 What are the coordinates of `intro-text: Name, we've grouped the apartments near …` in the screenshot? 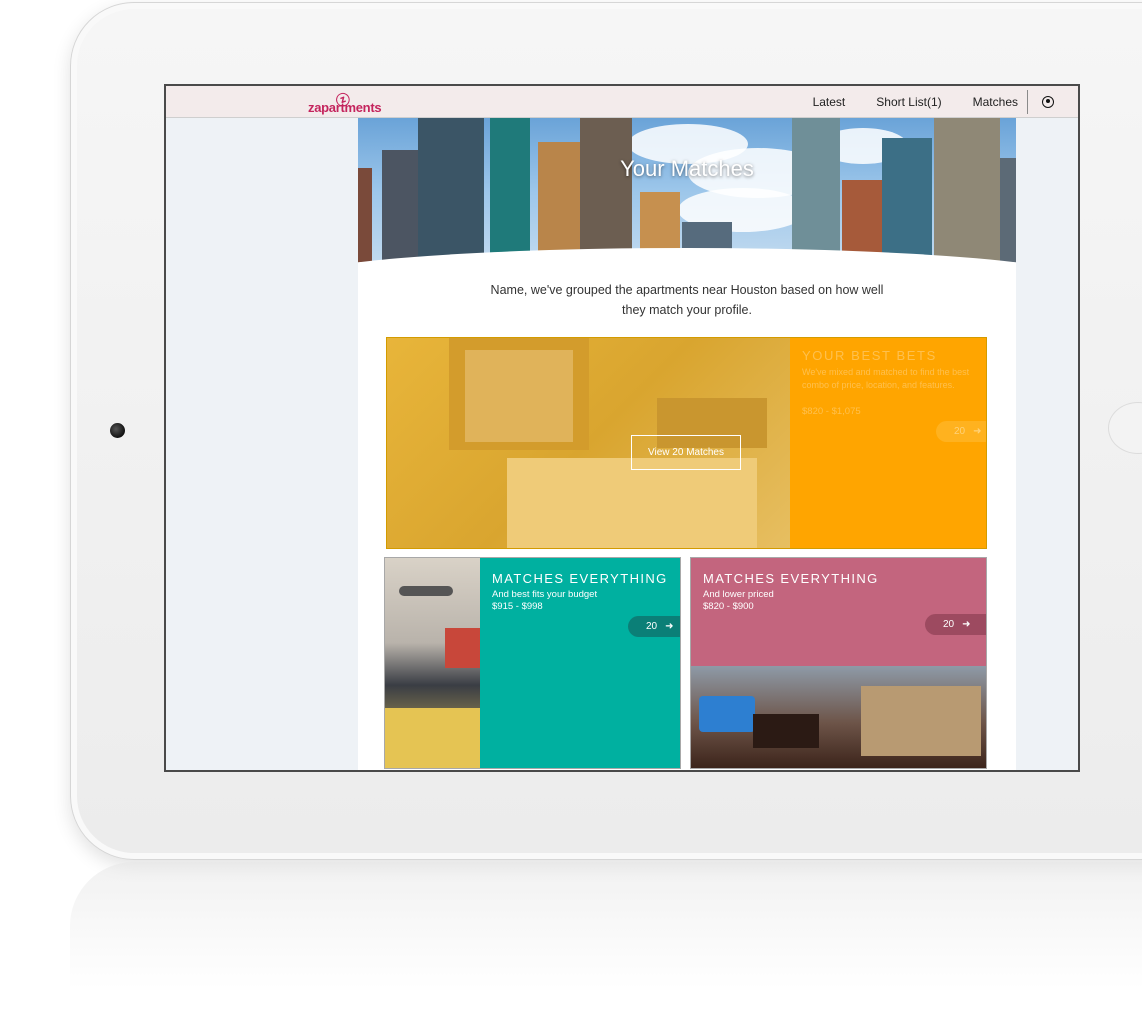 It's located at (687, 300).